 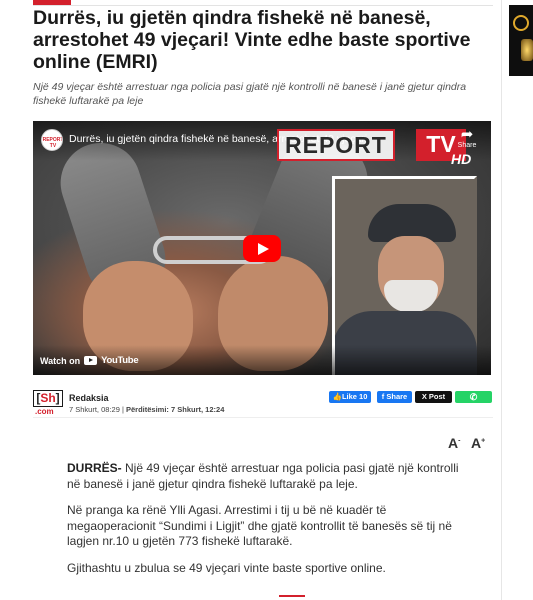 I want to click on facebook-like-label: Like 10, so click(x=354, y=396).